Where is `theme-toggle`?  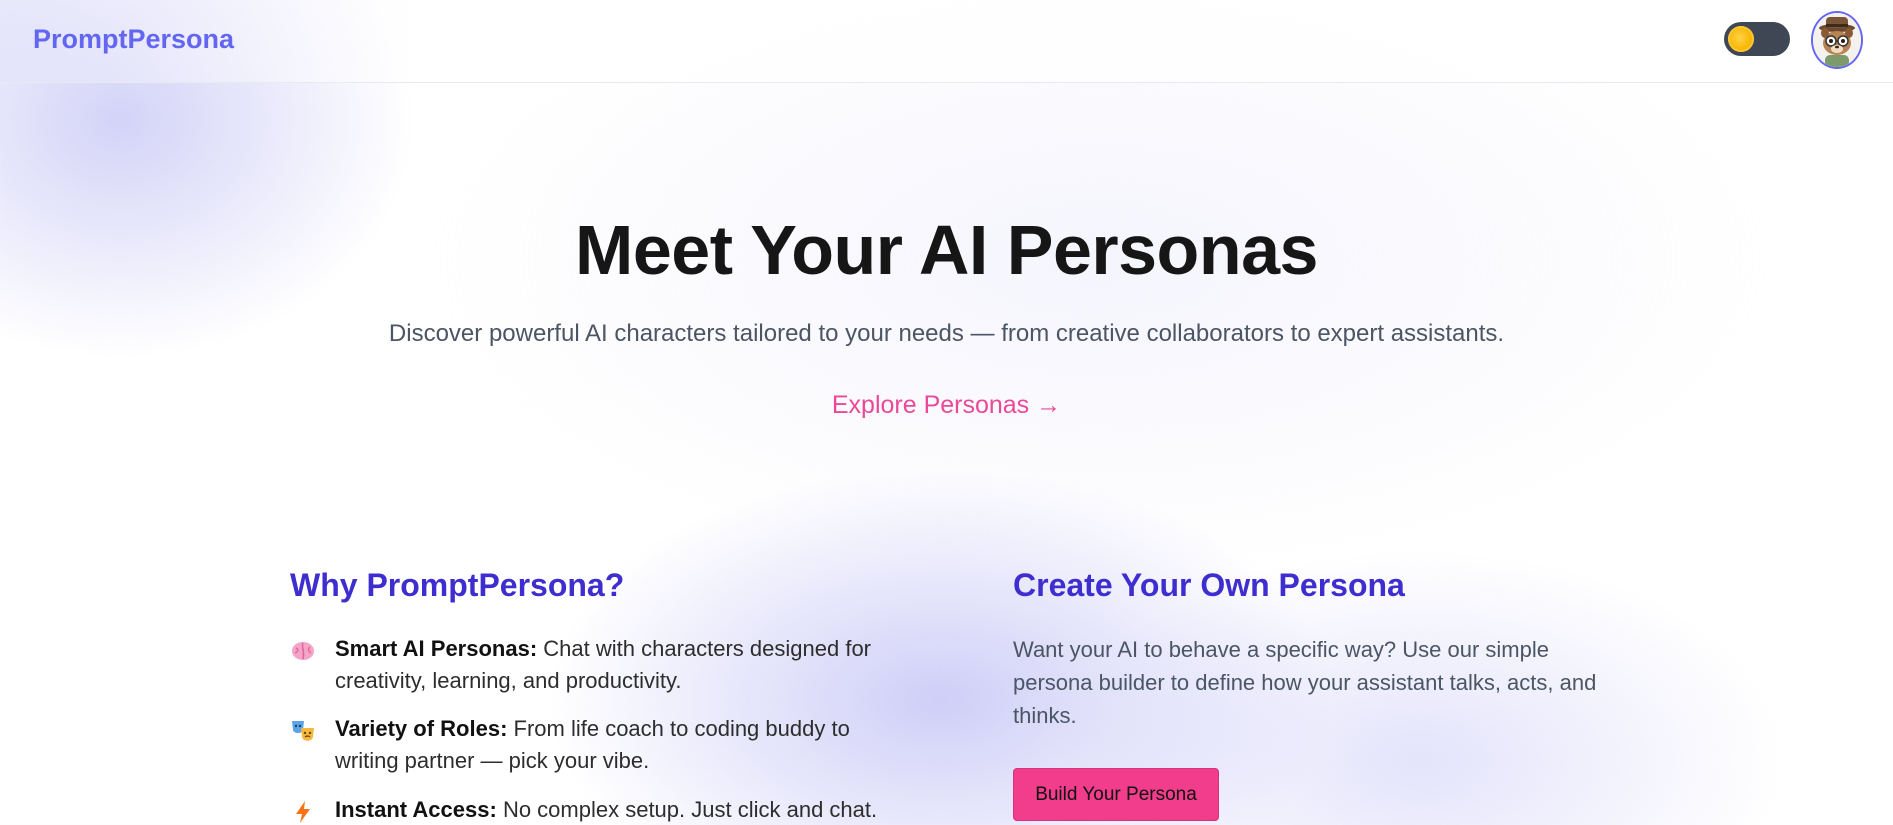 theme-toggle is located at coordinates (1757, 39).